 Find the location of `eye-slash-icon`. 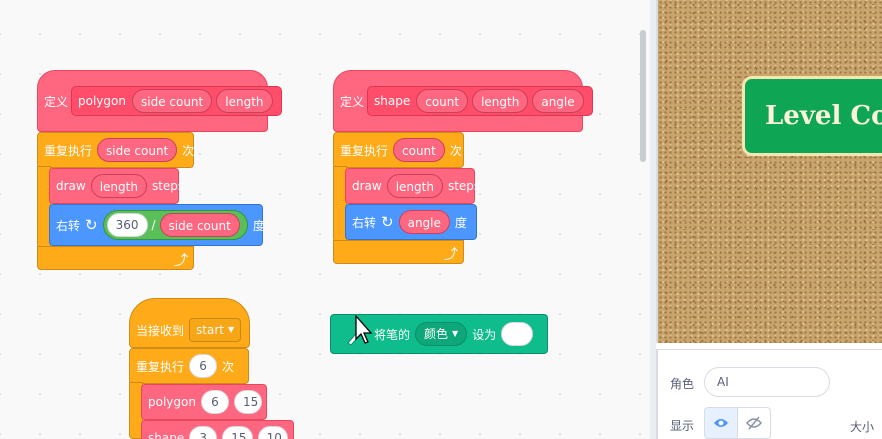

eye-slash-icon is located at coordinates (754, 423).